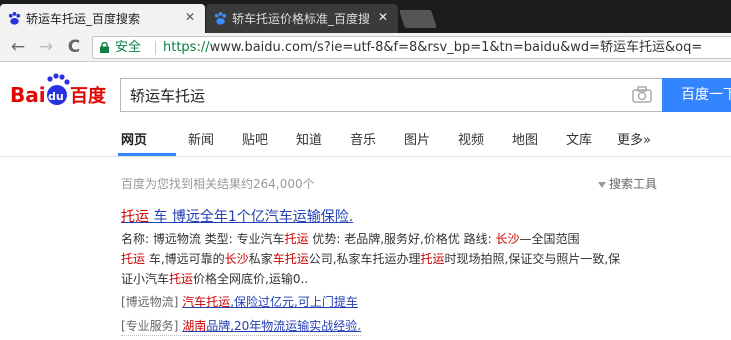 The height and width of the screenshot is (340, 731). Describe the element at coordinates (134, 138) in the screenshot. I see `tab-web: 网页` at that location.